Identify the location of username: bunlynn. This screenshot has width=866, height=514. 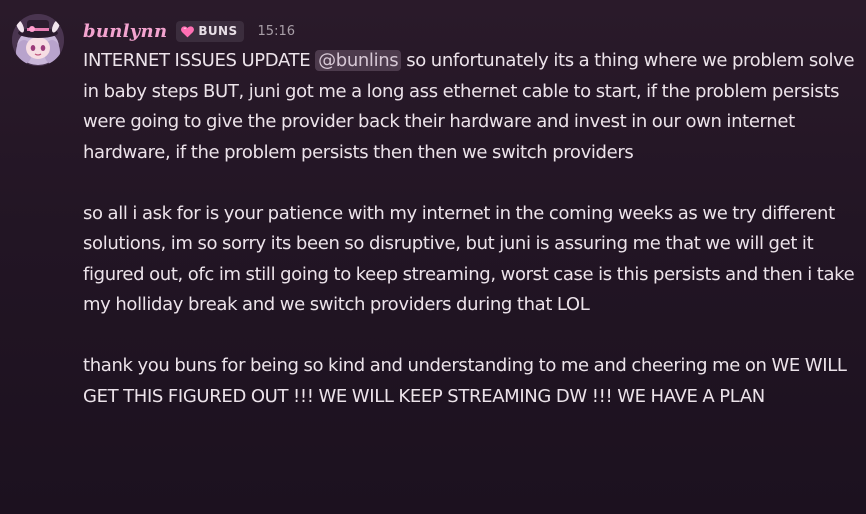
(125, 31).